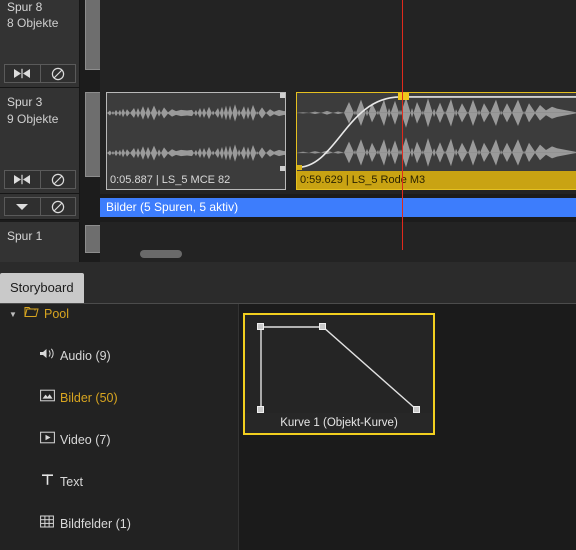 This screenshot has height=550, width=576. What do you see at coordinates (288, 242) in the screenshot?
I see `timeline-track-spur1: Spur 1` at bounding box center [288, 242].